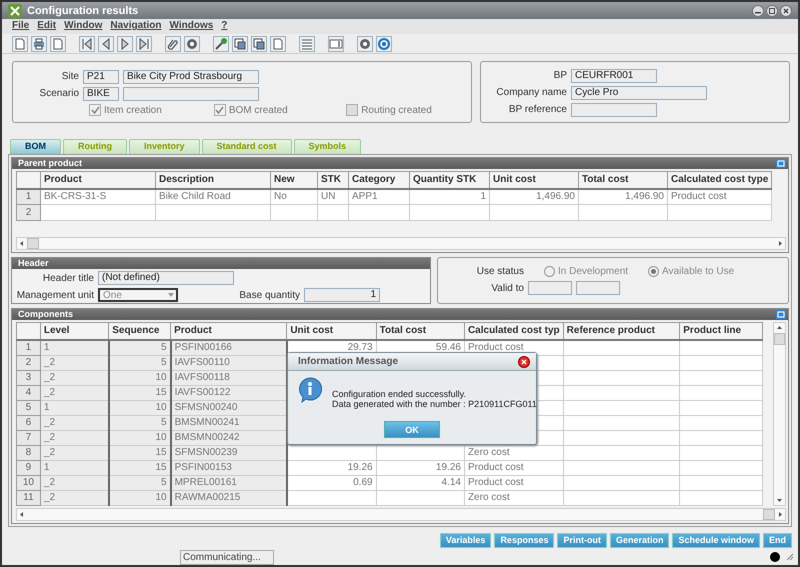 This screenshot has width=800, height=567. Describe the element at coordinates (310, 390) in the screenshot. I see `info-icon` at that location.